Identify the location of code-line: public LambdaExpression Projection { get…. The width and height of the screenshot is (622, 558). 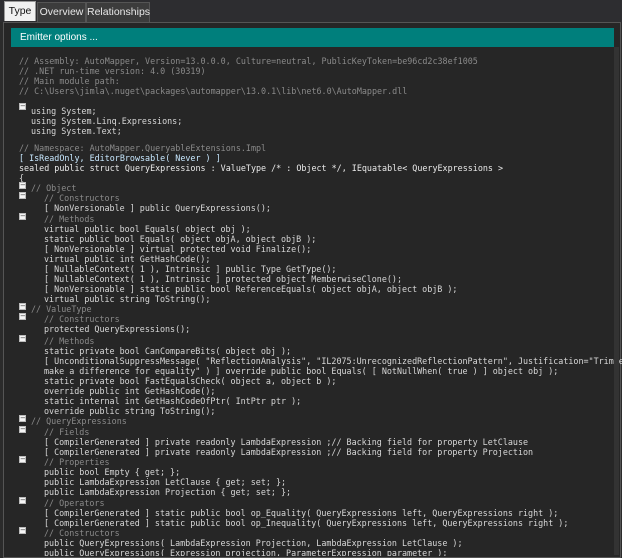
(168, 492).